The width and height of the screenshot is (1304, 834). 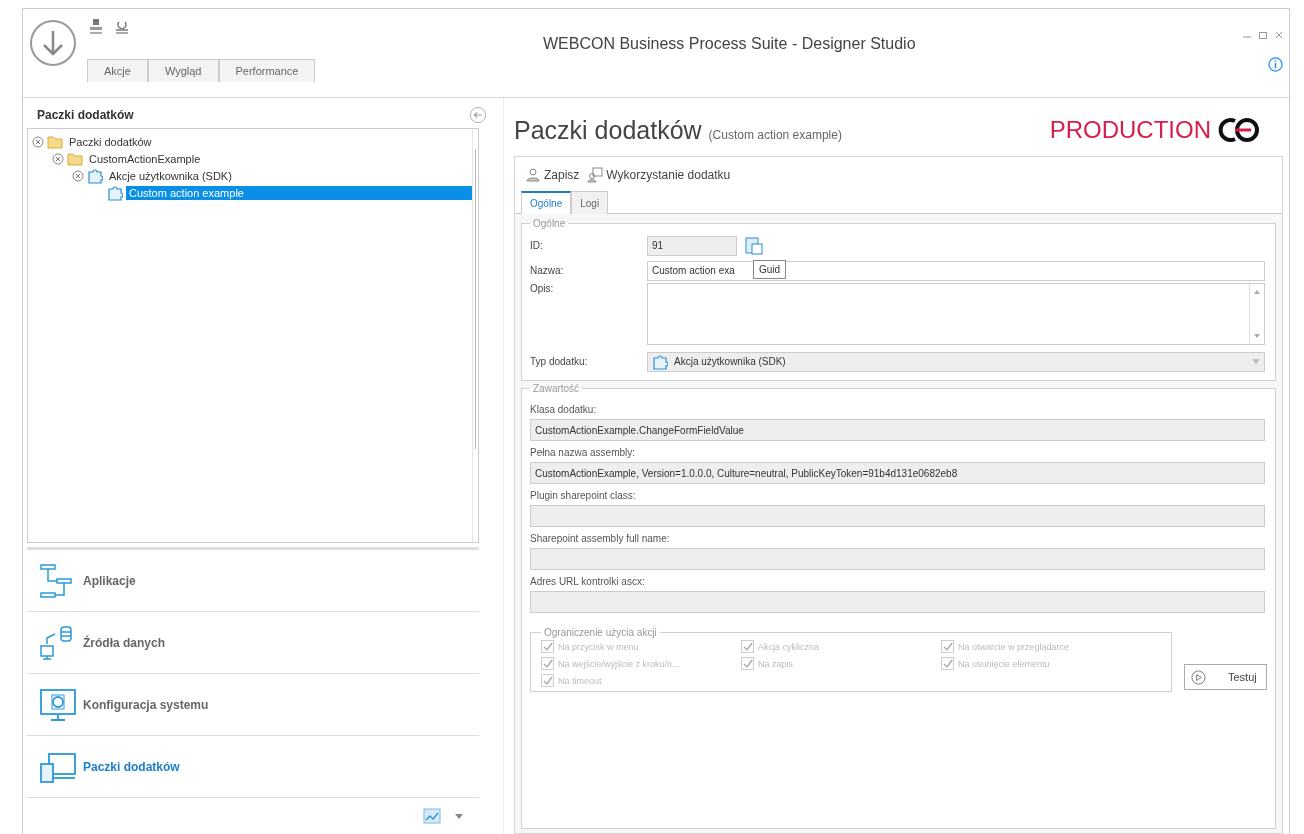 I want to click on close-icon, so click(x=1279, y=35).